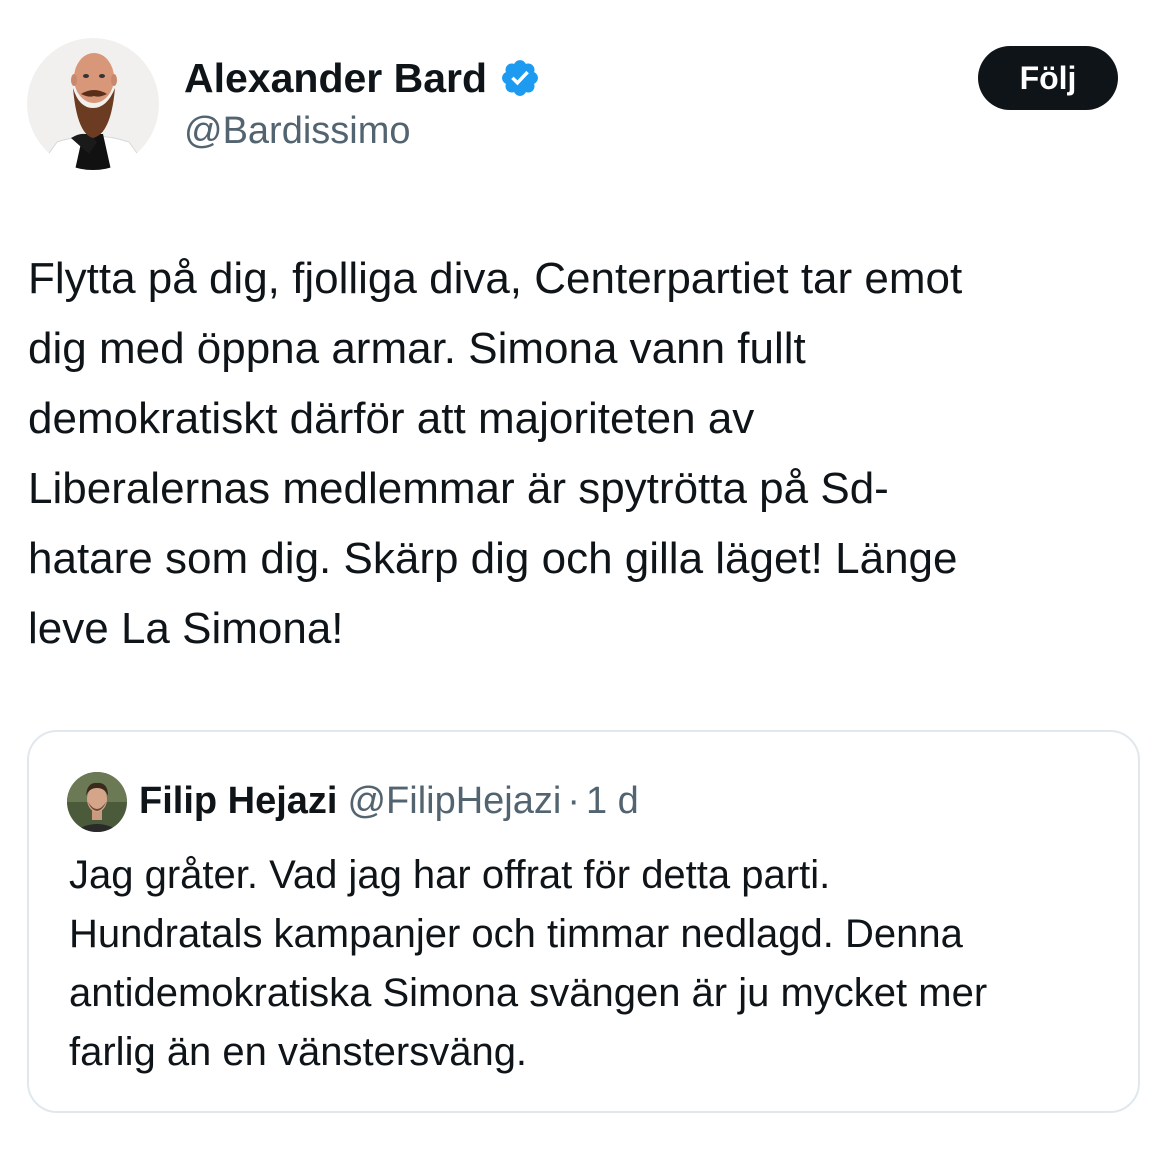 The width and height of the screenshot is (1170, 1159). Describe the element at coordinates (238, 801) in the screenshot. I see `quoted-author-name: Filip Hejazi` at that location.